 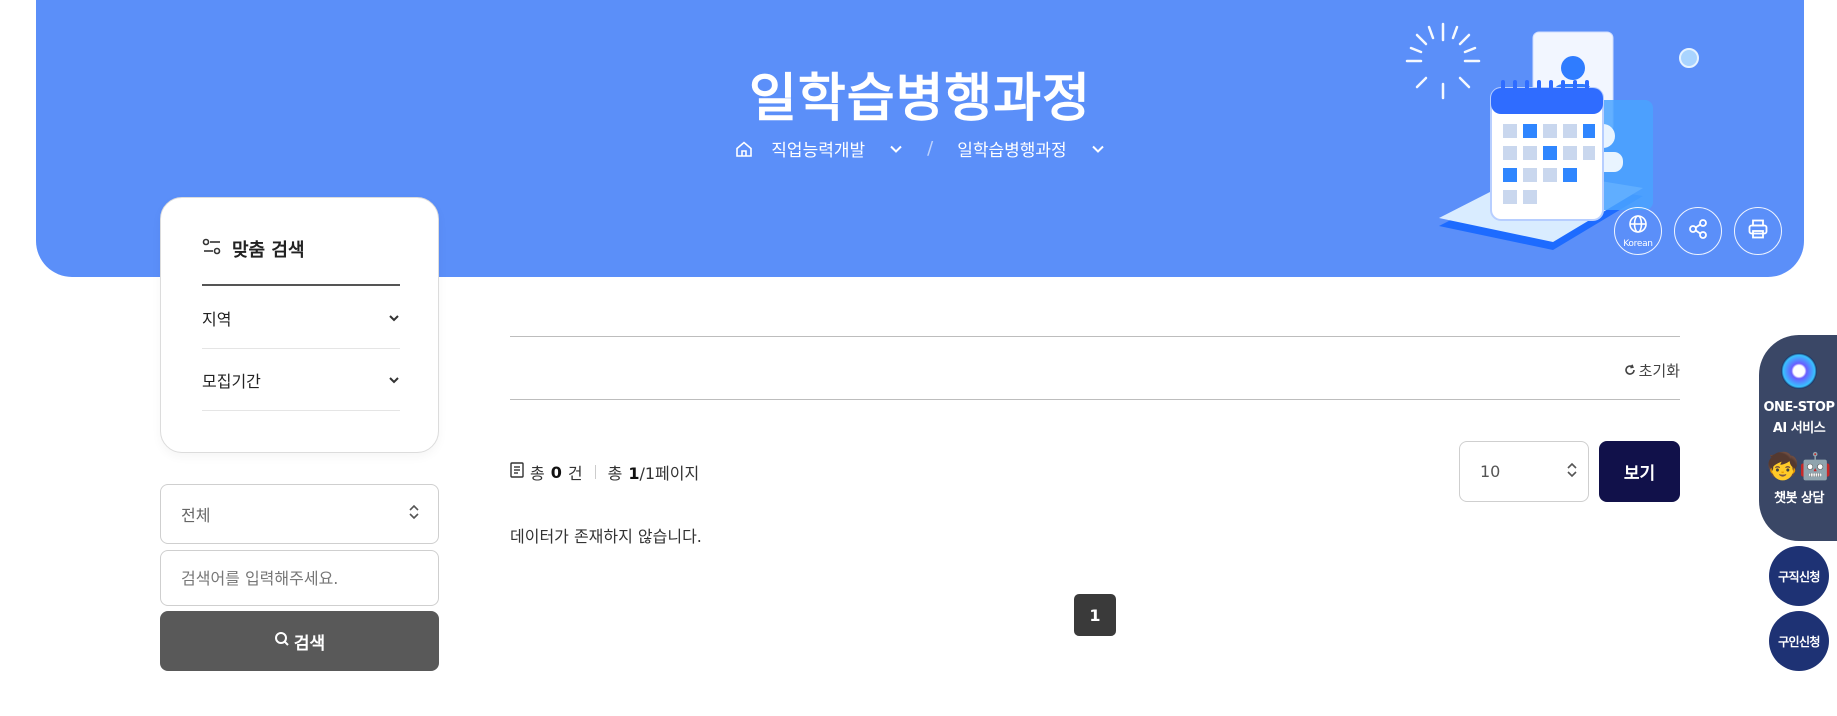 I want to click on language-button: Korean, so click(x=1638, y=231).